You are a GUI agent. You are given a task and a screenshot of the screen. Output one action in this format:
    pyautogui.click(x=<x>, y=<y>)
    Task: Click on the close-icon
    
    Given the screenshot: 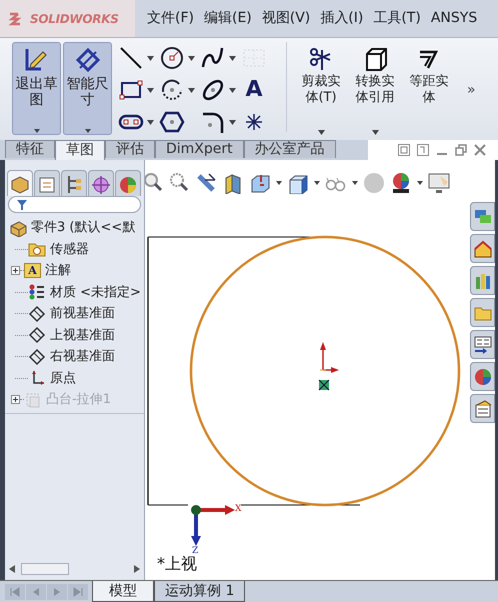 What is the action you would take?
    pyautogui.click(x=480, y=150)
    